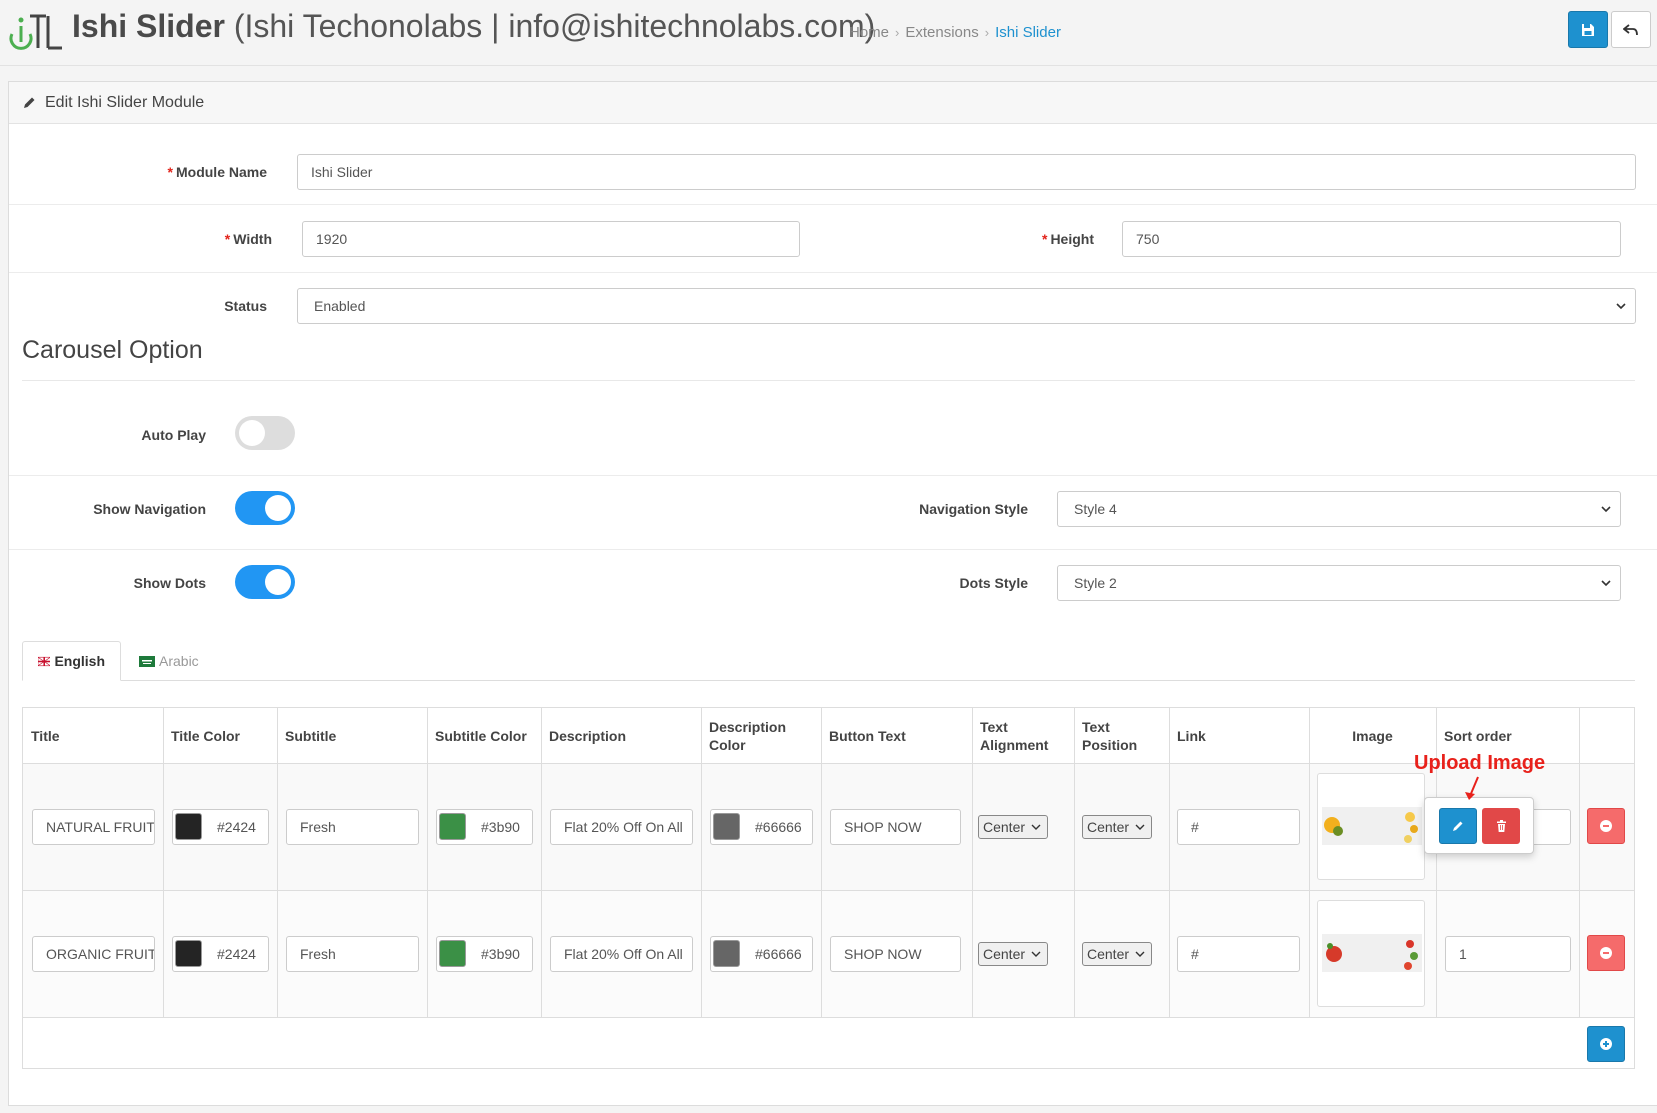 The width and height of the screenshot is (1657, 1113). Describe the element at coordinates (188, 953) in the screenshot. I see `row2-title-color-swatch` at that location.